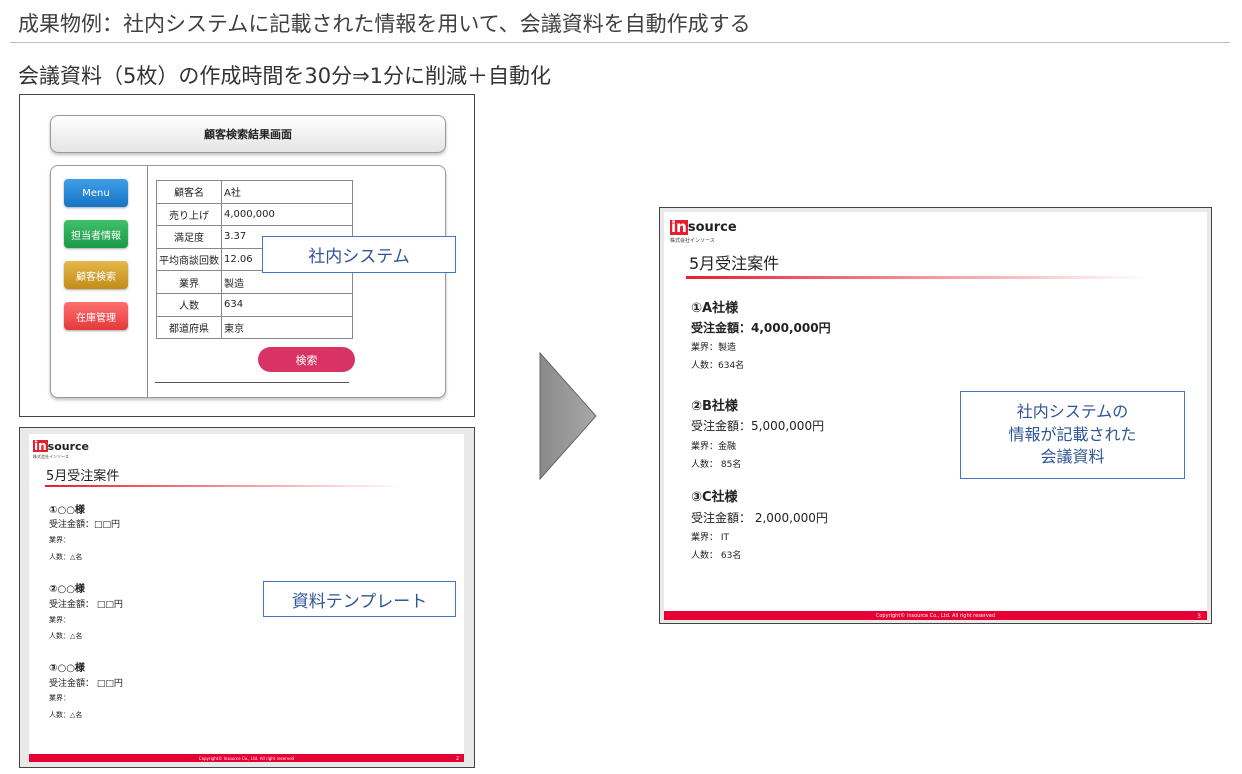  Describe the element at coordinates (252, 382) in the screenshot. I see `system-underline` at that location.